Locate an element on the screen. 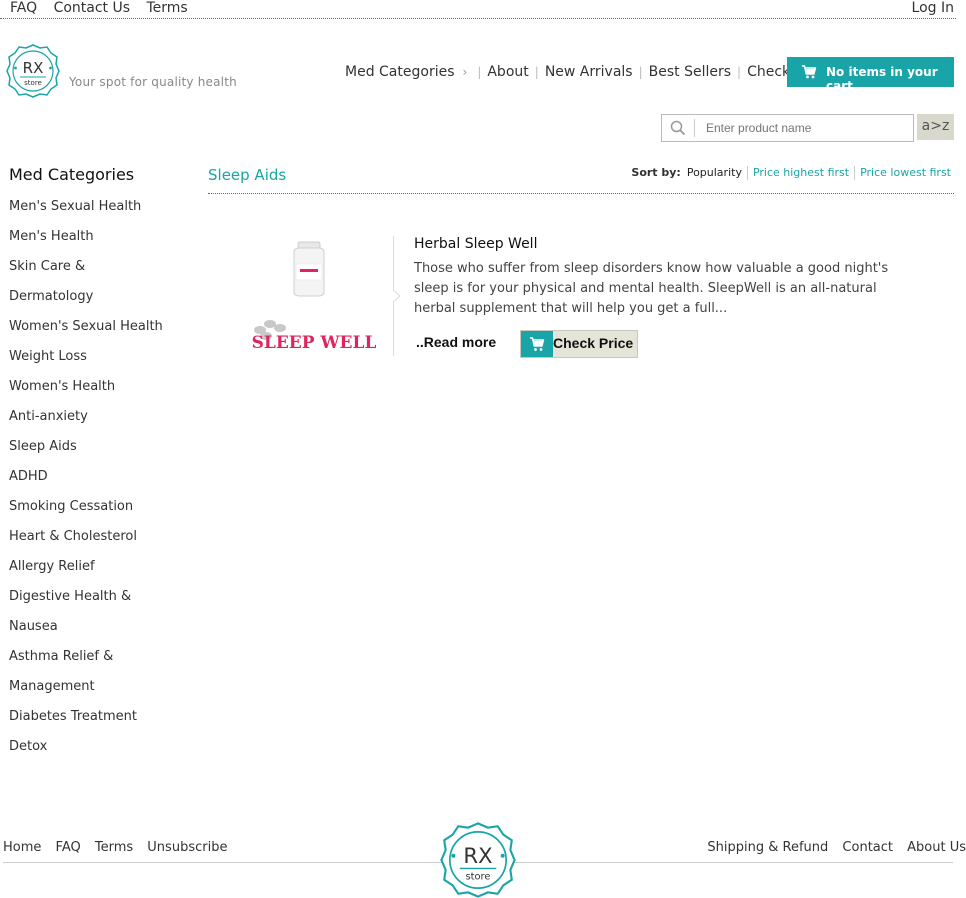  footer-link-shipping-refund: Shipping & Refund is located at coordinates (767, 847).